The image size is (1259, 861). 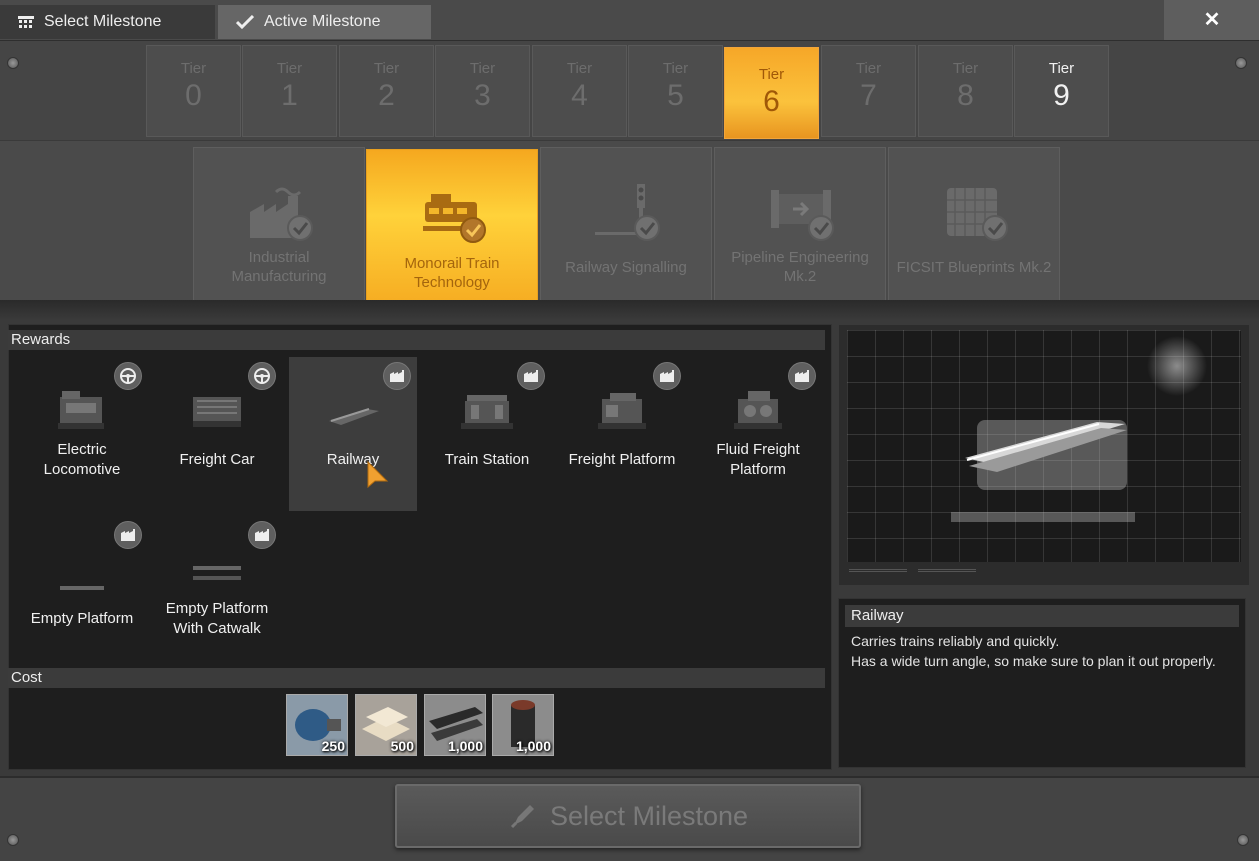 I want to click on tier-5: Tier 5, so click(x=675, y=91).